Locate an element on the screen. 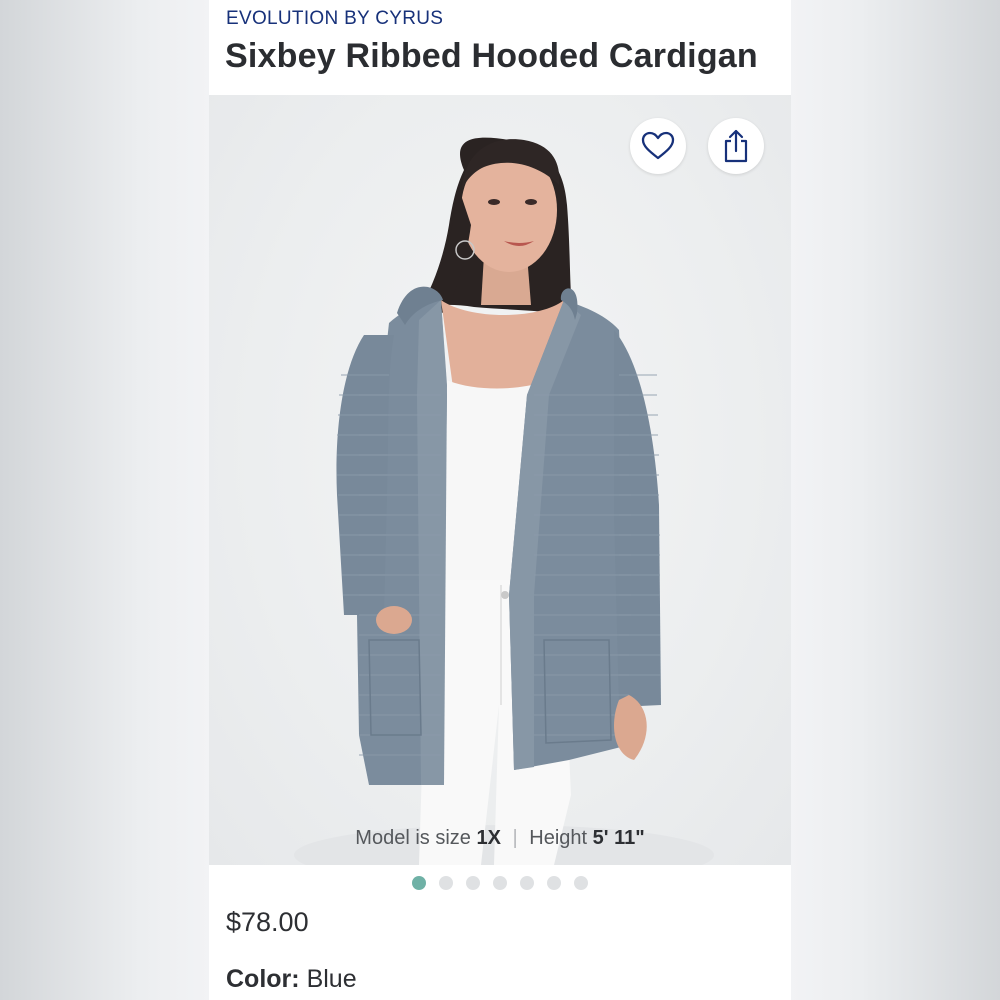  product-title: Sixbey Ribbed Hooded Cardigan is located at coordinates (491, 56).